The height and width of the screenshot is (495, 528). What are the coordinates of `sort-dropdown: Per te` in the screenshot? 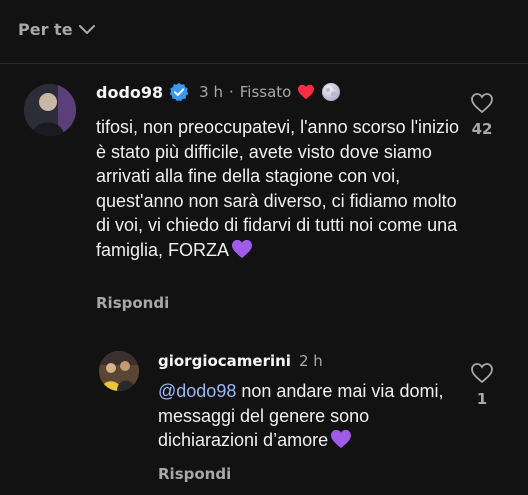 It's located at (56, 29).